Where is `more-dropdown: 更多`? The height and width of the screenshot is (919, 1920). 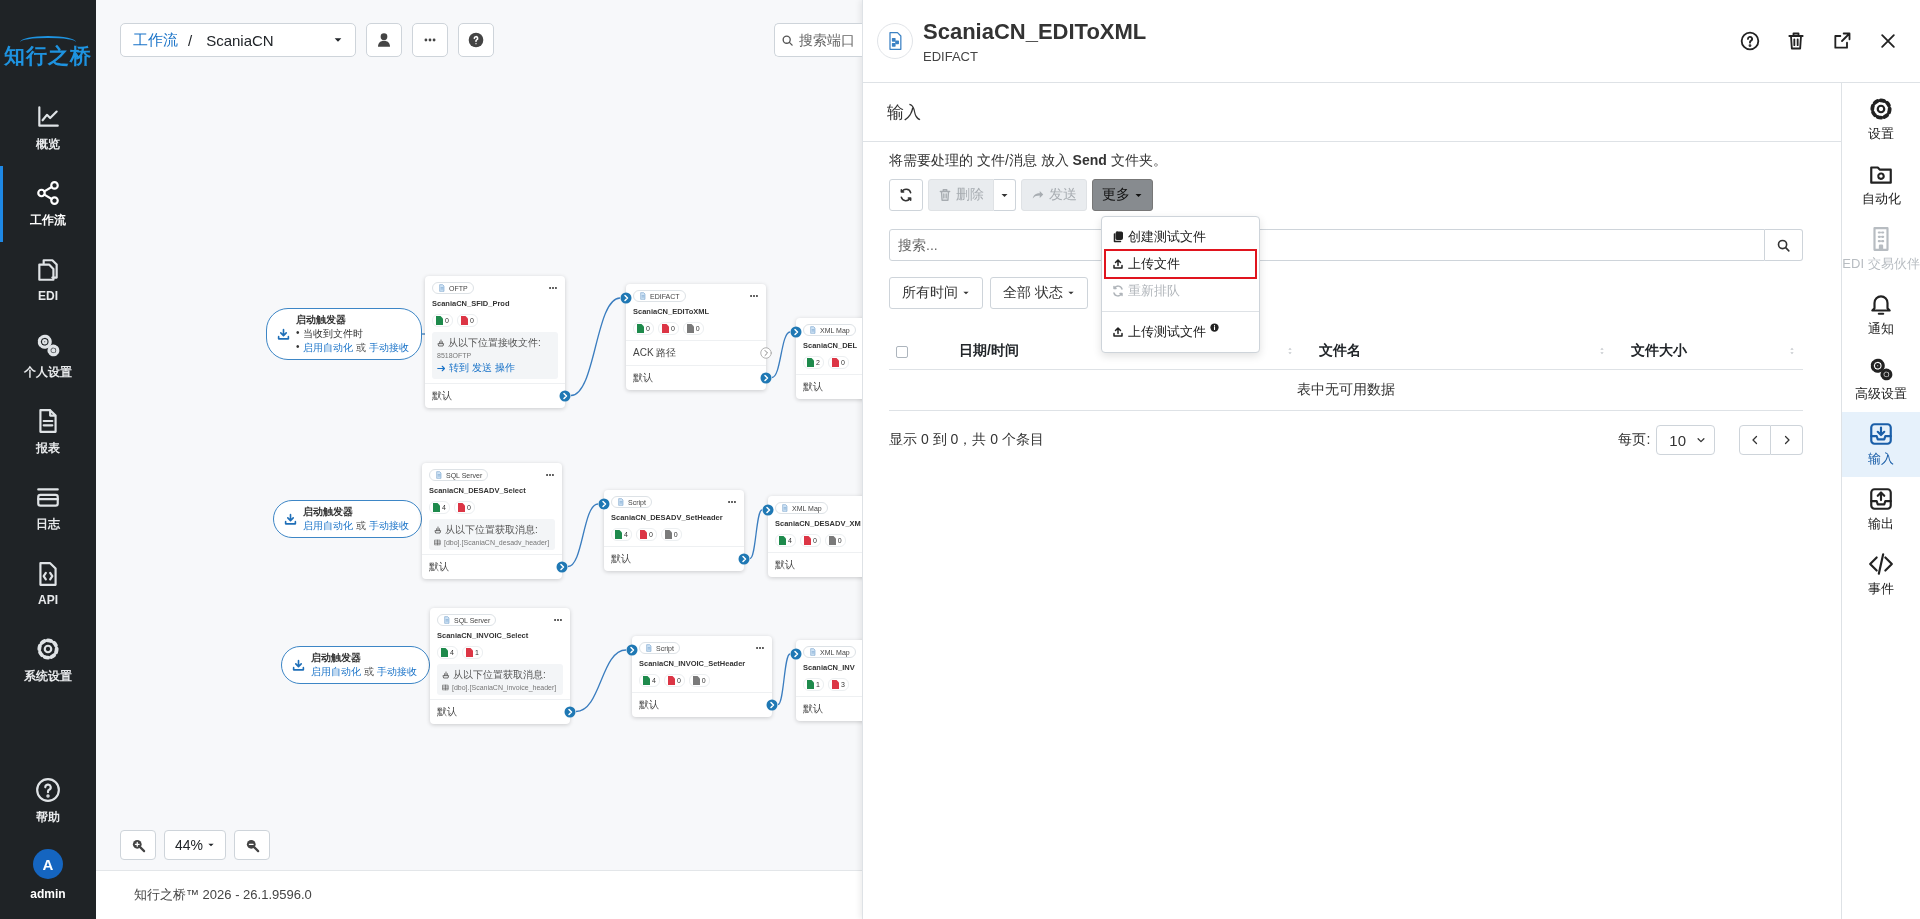 more-dropdown: 更多 is located at coordinates (1122, 195).